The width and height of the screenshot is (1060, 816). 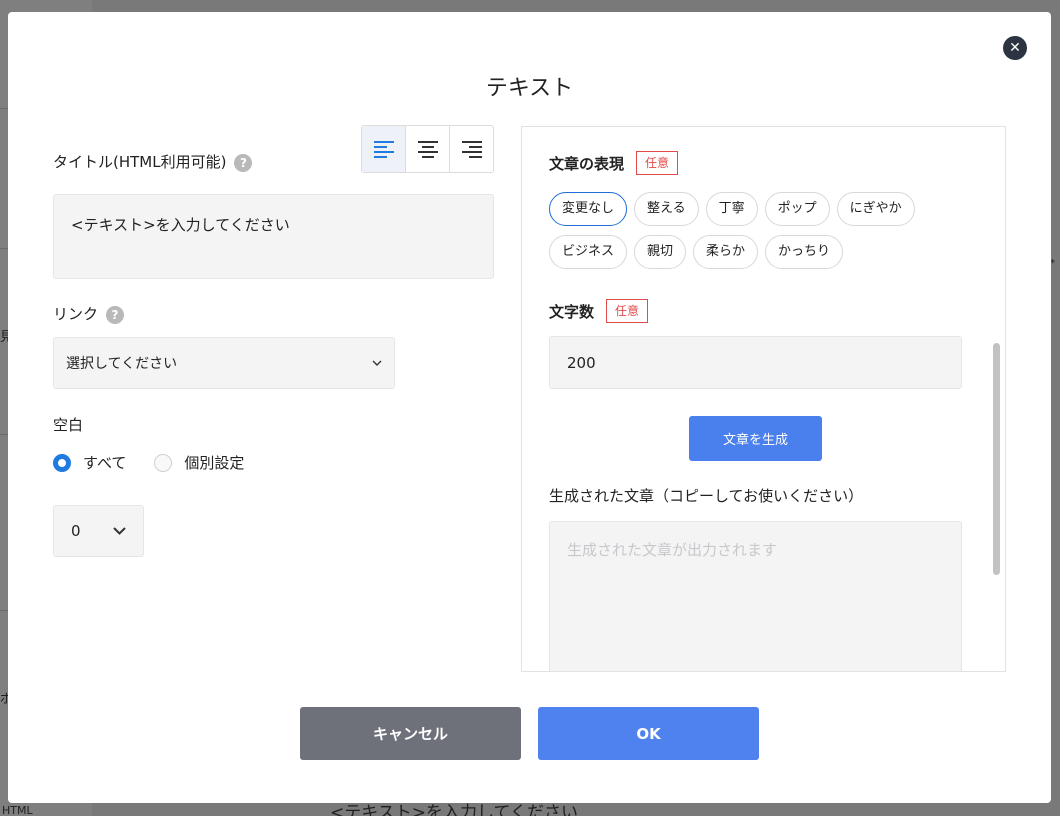 What do you see at coordinates (797, 209) in the screenshot?
I see `chip-pop: ポップ` at bounding box center [797, 209].